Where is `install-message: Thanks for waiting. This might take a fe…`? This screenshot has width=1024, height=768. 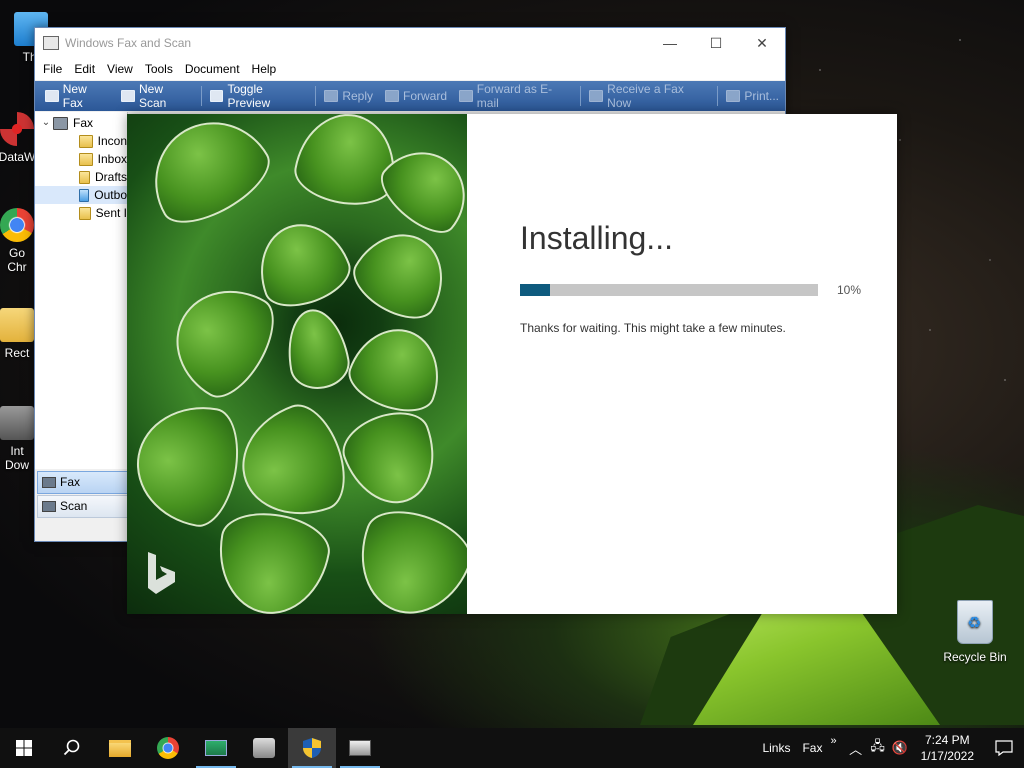
install-message: Thanks for waiting. This might take a fe… is located at coordinates (653, 328).